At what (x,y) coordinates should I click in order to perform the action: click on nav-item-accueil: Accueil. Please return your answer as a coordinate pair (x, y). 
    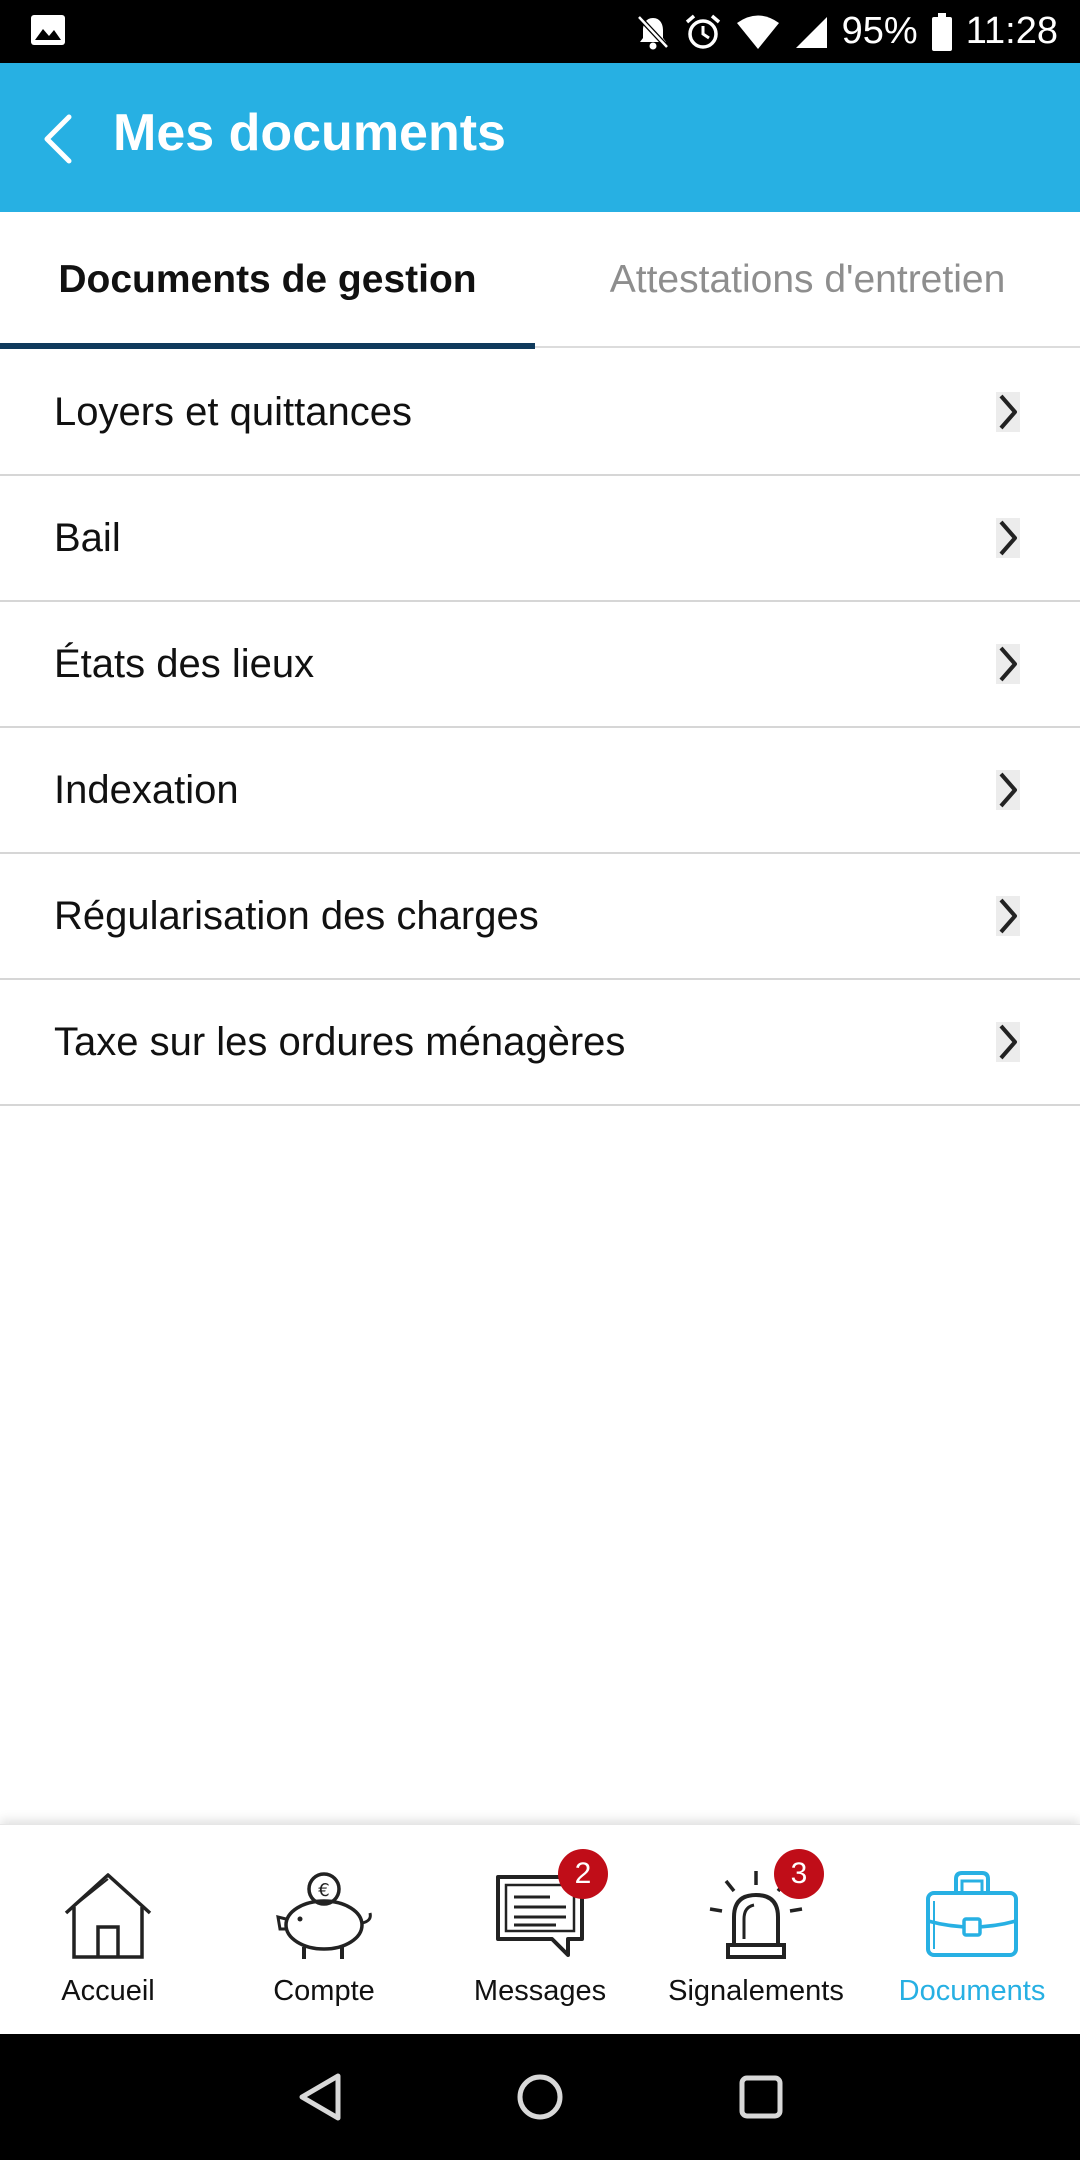
    Looking at the image, I should click on (108, 1930).